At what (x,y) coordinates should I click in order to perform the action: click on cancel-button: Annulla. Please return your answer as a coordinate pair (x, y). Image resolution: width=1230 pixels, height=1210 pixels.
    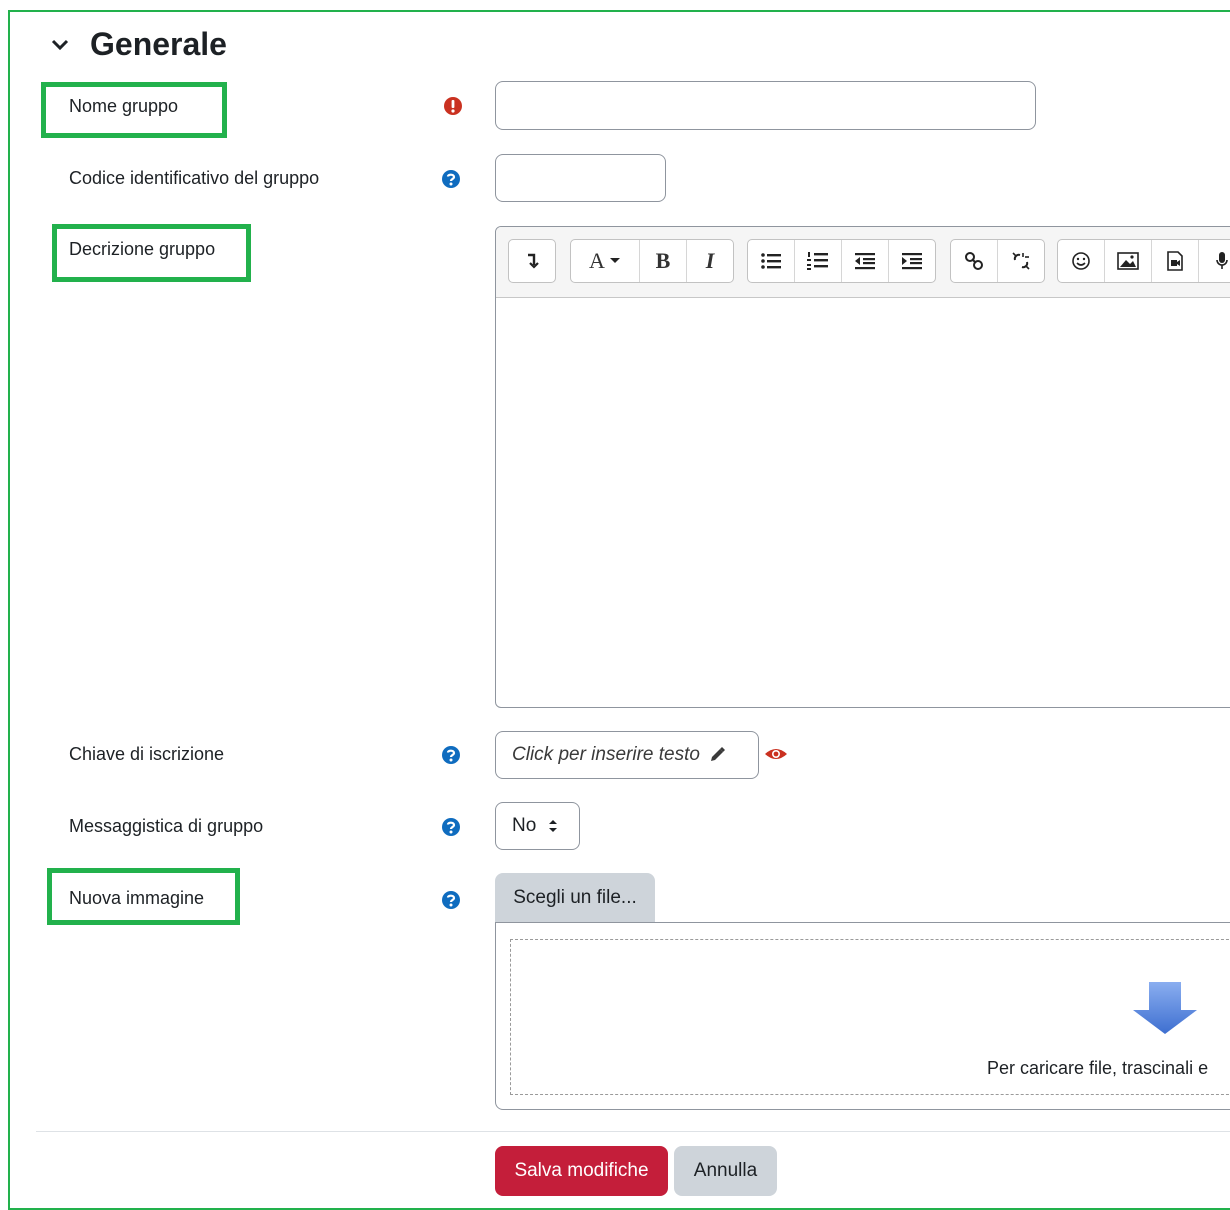
    Looking at the image, I should click on (725, 1171).